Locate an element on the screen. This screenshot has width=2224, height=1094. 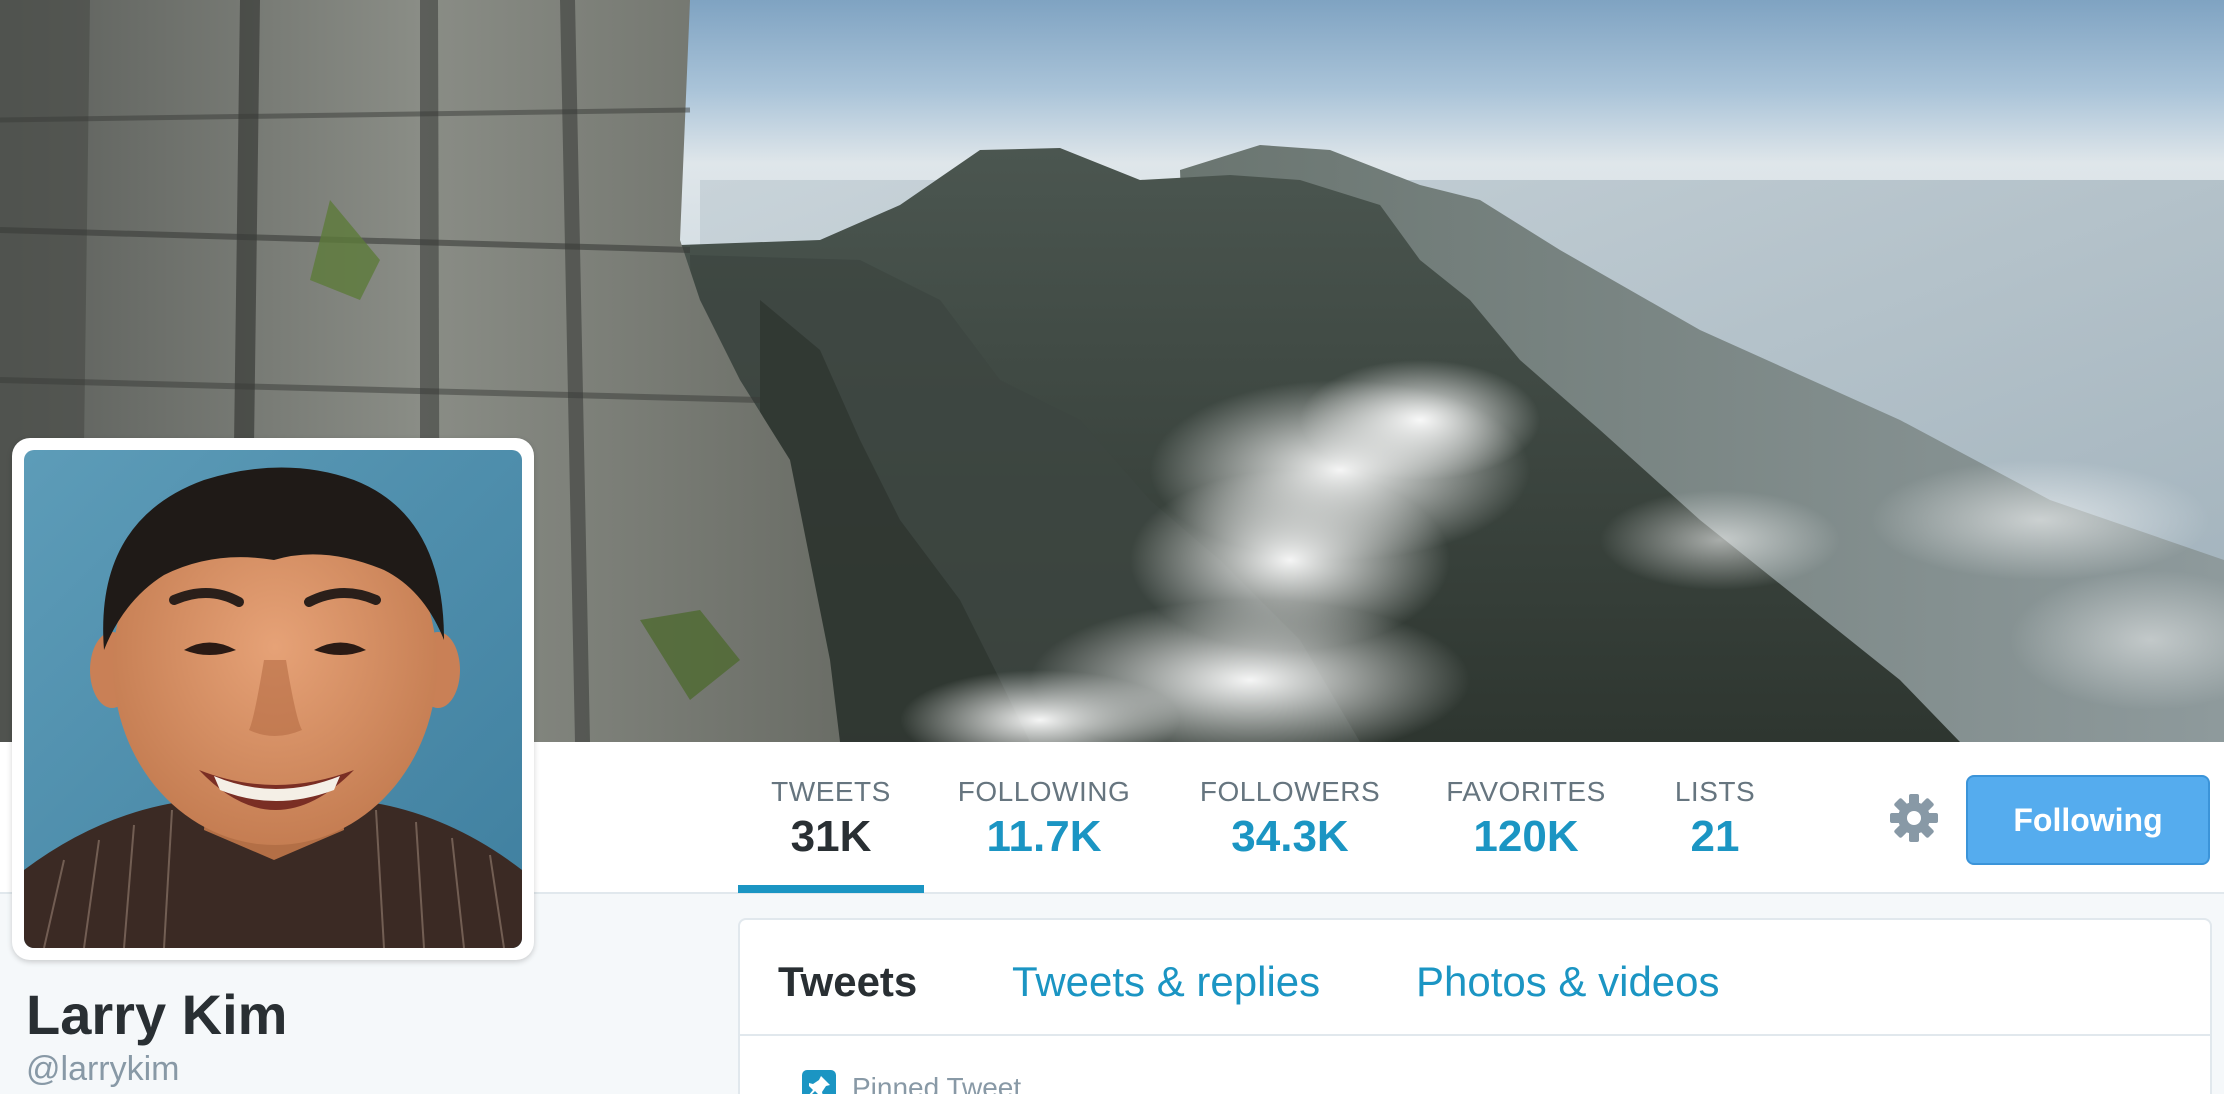
tab-photos-and-videos: Photos & videos is located at coordinates (1568, 982).